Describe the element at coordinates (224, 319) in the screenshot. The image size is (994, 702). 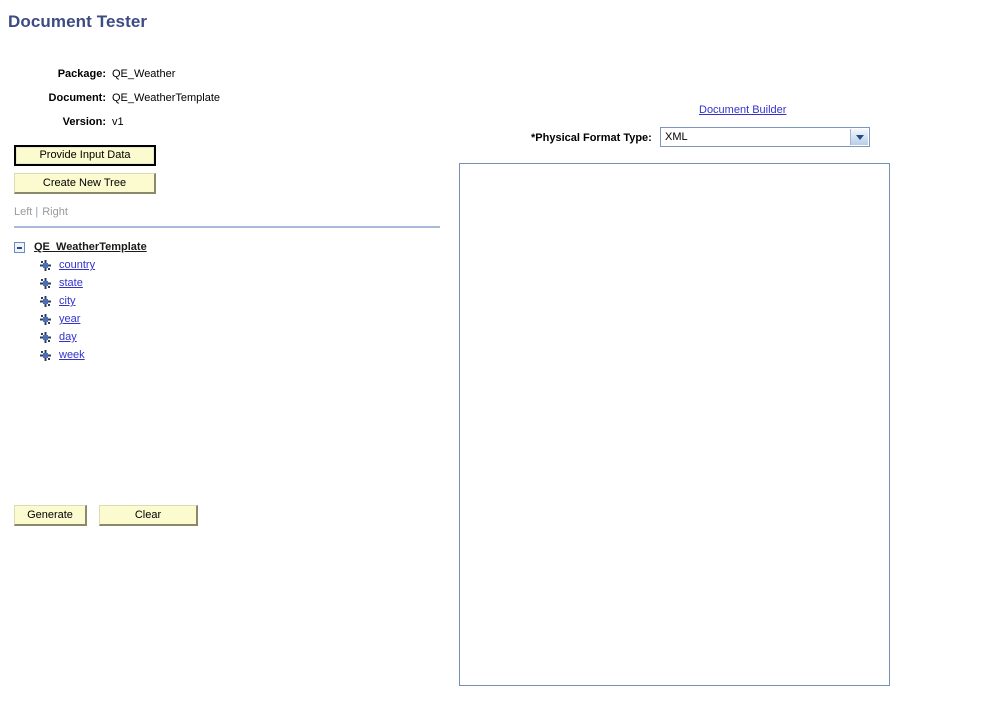
I see `tree-node-year: year` at that location.